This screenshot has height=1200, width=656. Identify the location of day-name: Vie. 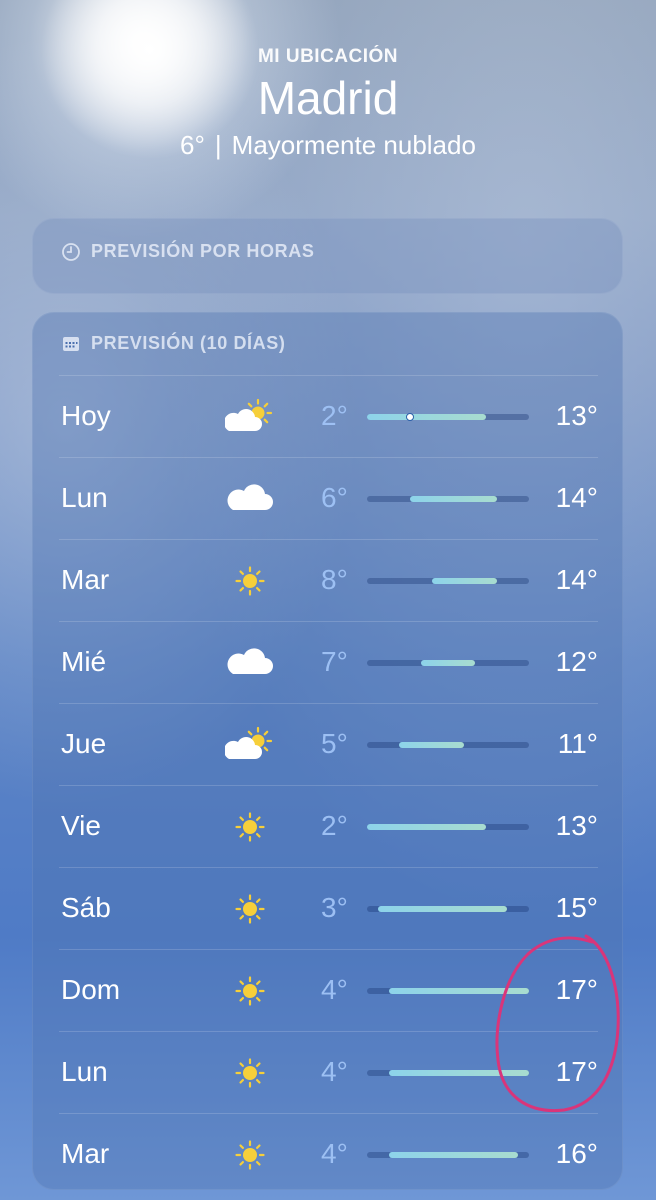
(81, 825).